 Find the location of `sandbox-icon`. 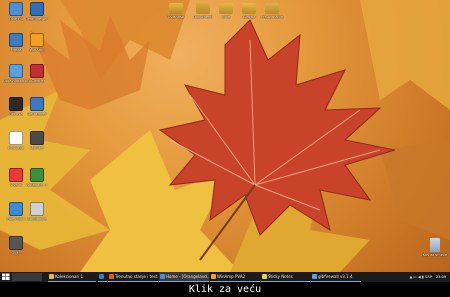

sandbox-icon is located at coordinates (37, 209).